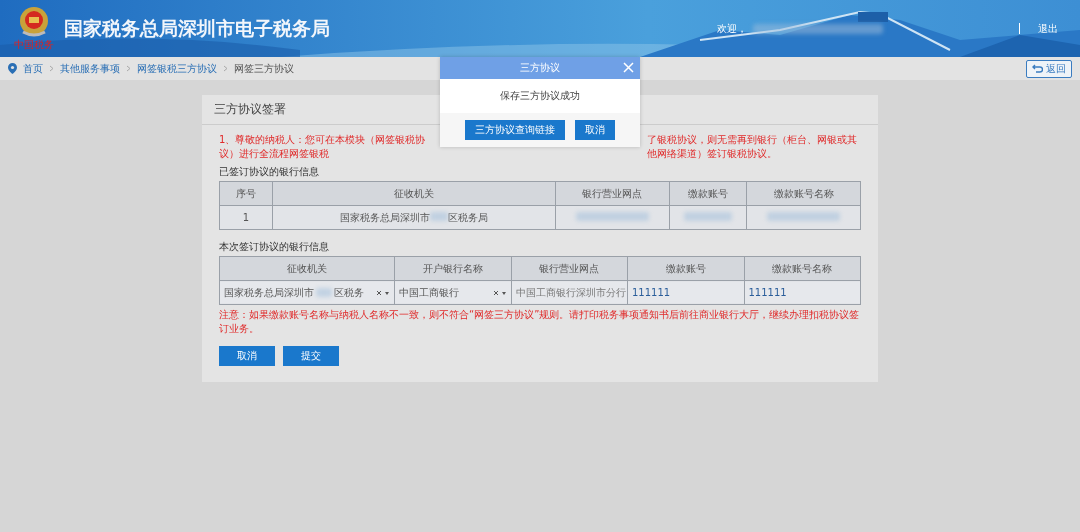  Describe the element at coordinates (246, 217) in the screenshot. I see `table-cell: 1` at that location.